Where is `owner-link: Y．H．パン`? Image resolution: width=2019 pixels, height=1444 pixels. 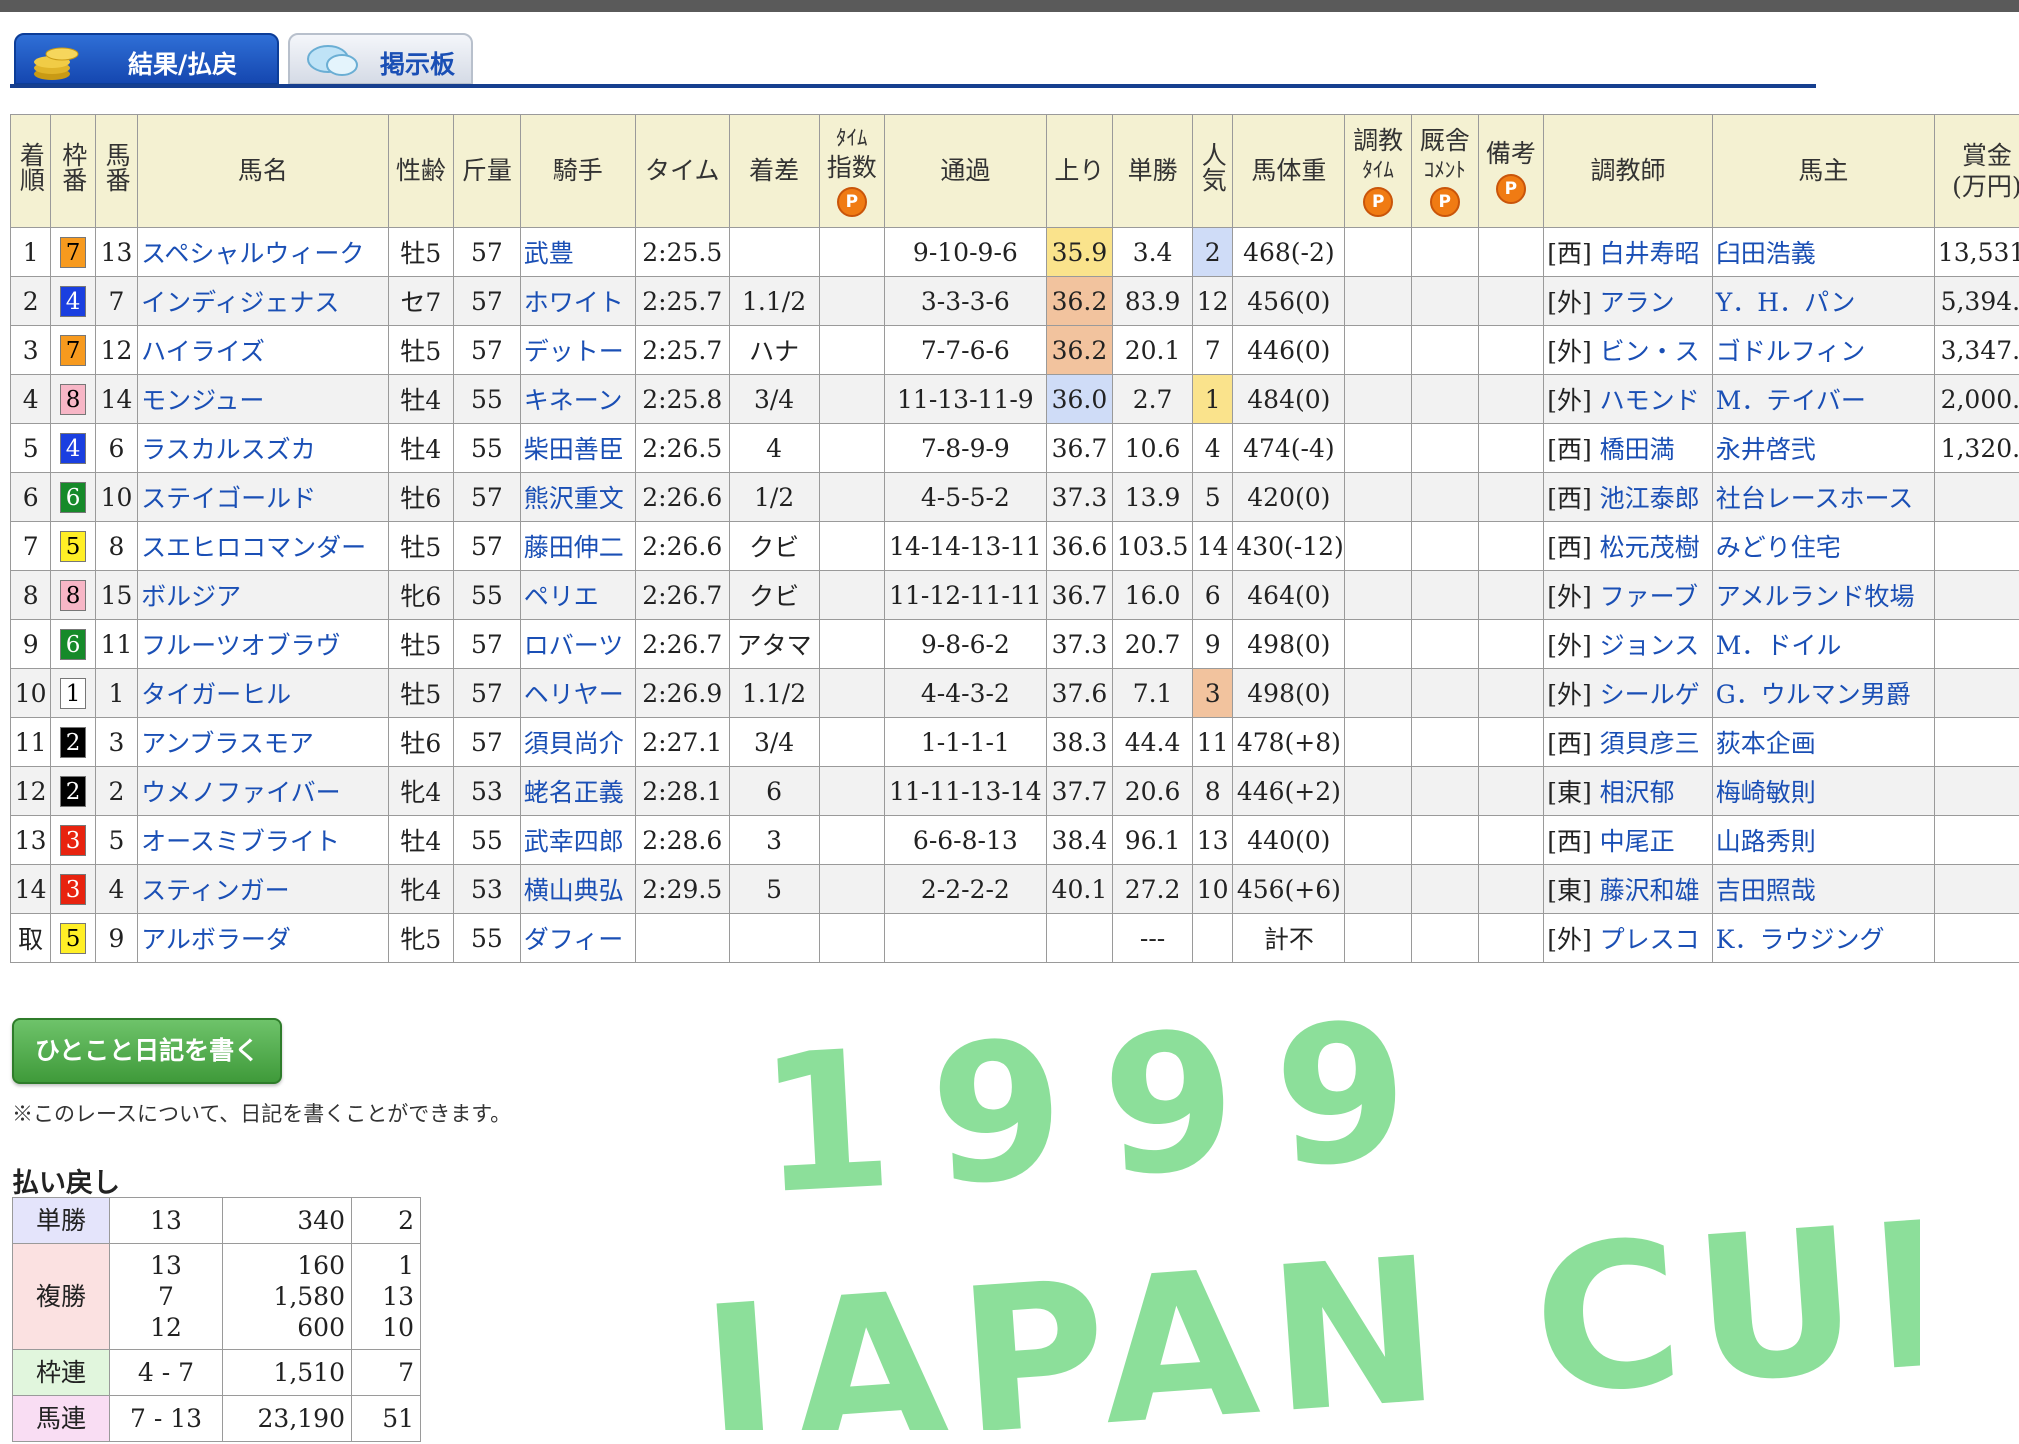 owner-link: Y．H．パン is located at coordinates (1786, 302).